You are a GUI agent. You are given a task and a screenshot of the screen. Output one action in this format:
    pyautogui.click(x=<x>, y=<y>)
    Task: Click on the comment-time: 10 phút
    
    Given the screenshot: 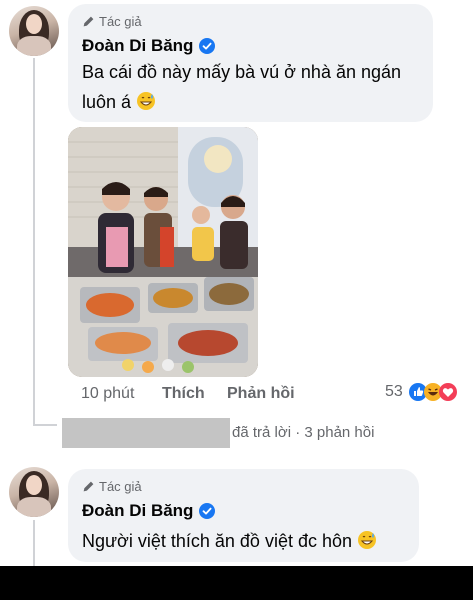 What is the action you would take?
    pyautogui.click(x=107, y=393)
    